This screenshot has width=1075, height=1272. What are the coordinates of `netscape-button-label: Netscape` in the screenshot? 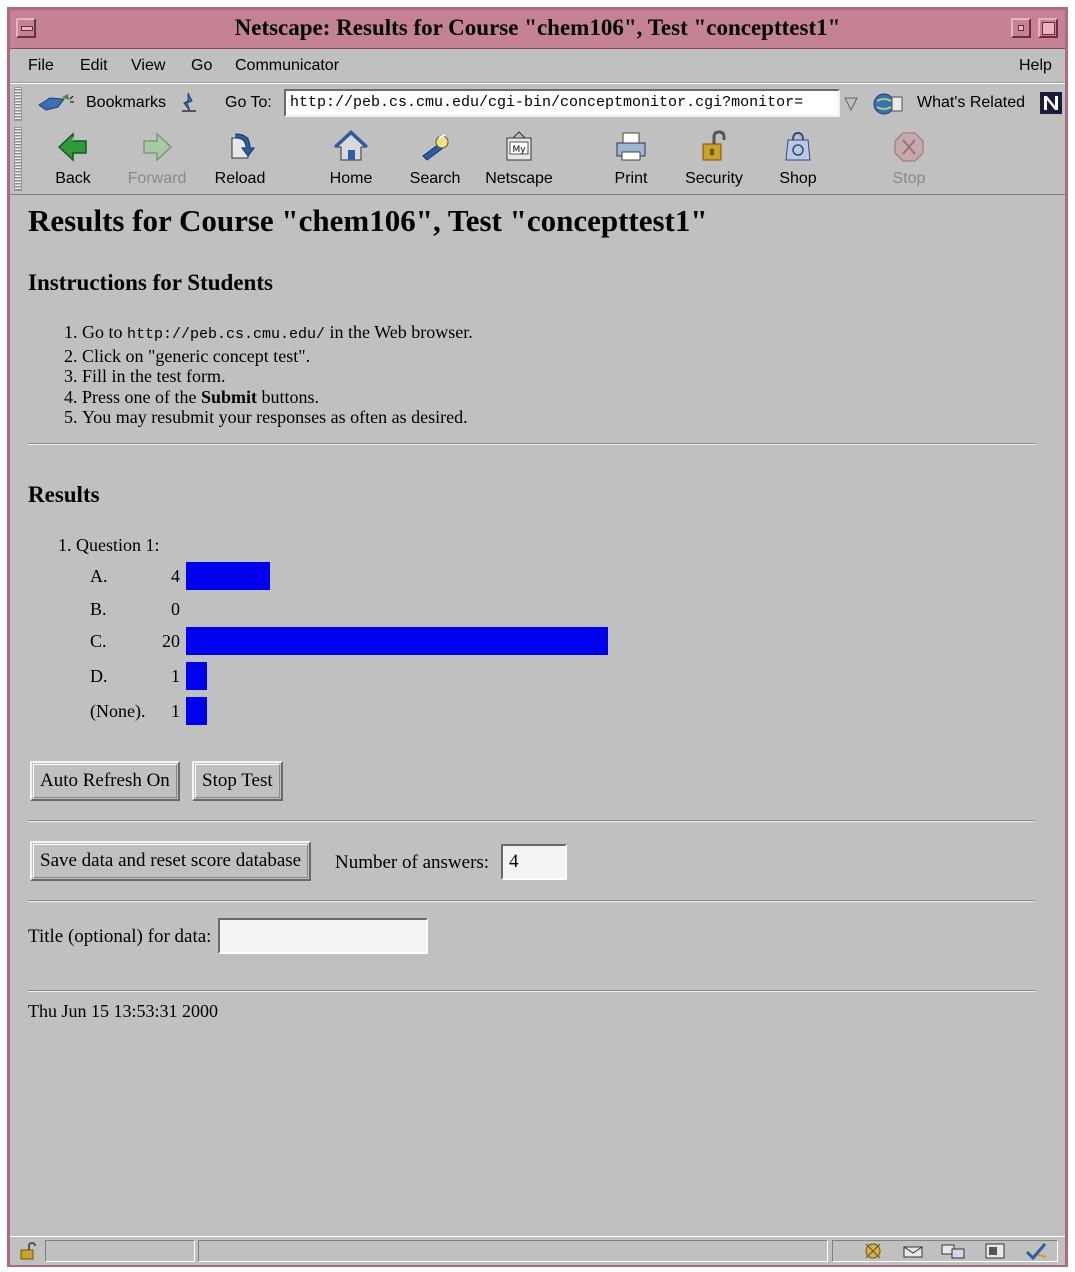 It's located at (519, 178).